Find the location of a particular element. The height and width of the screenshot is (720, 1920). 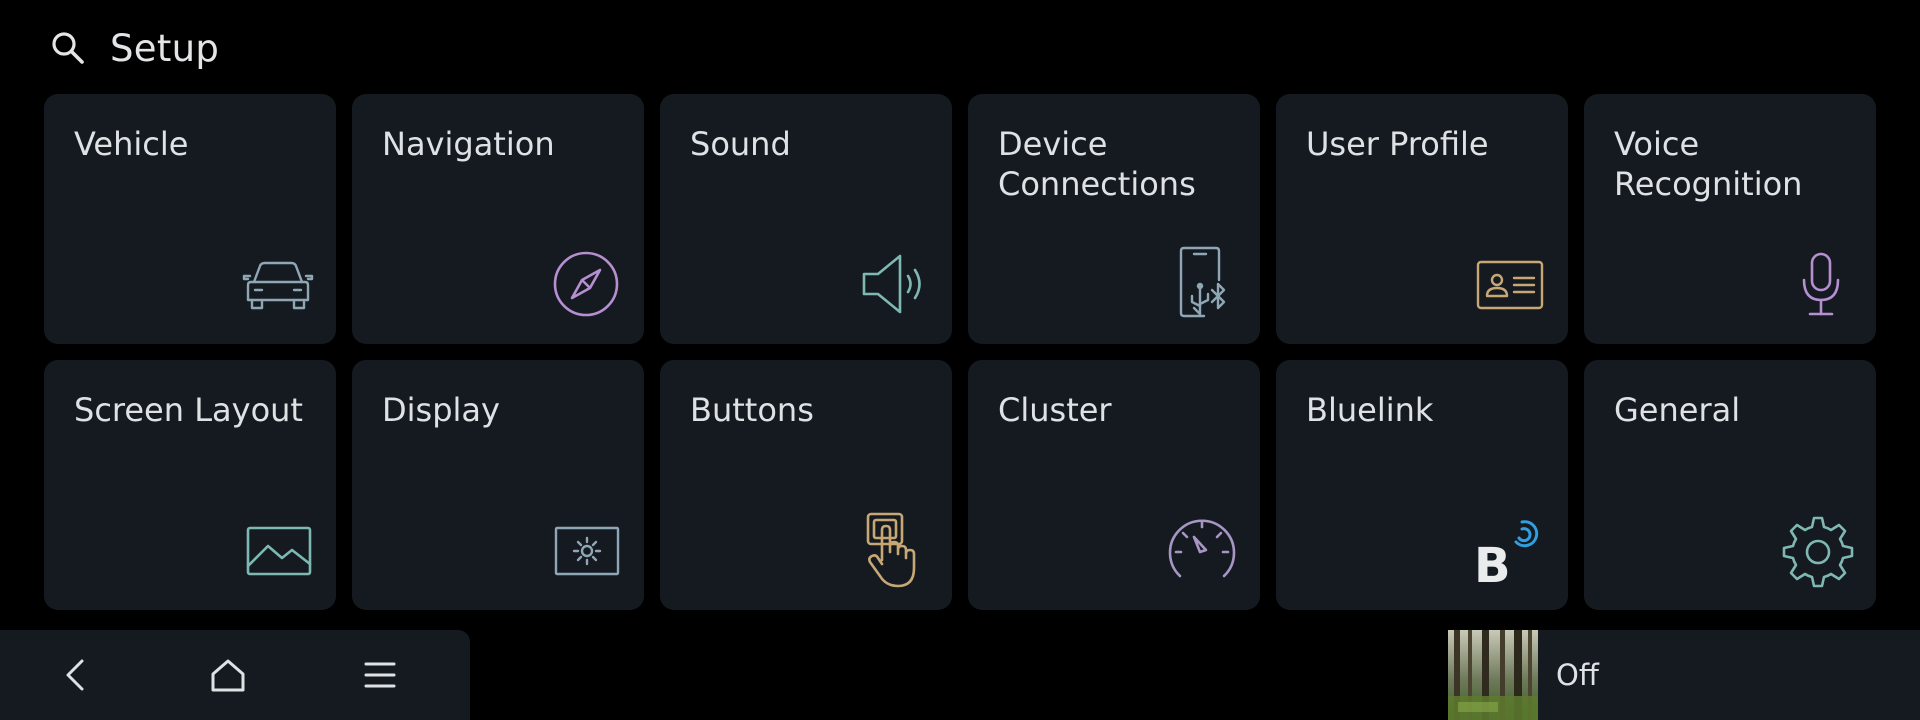

tile-label: Voice Recognition is located at coordinates (1708, 164).